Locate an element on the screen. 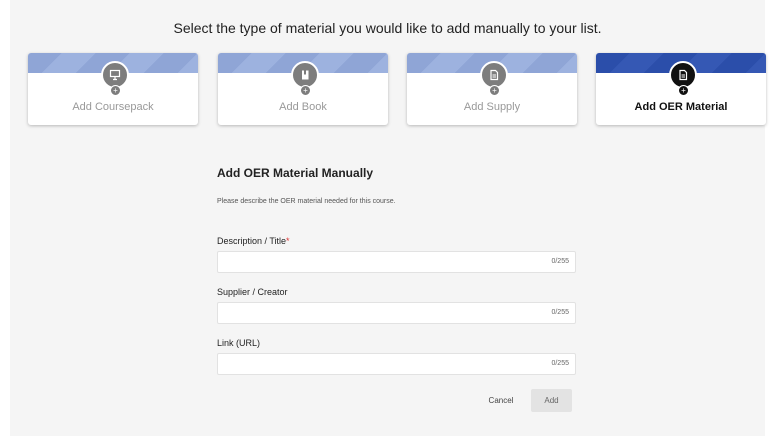  add-oer-material-card: + Add OER Material is located at coordinates (681, 89).